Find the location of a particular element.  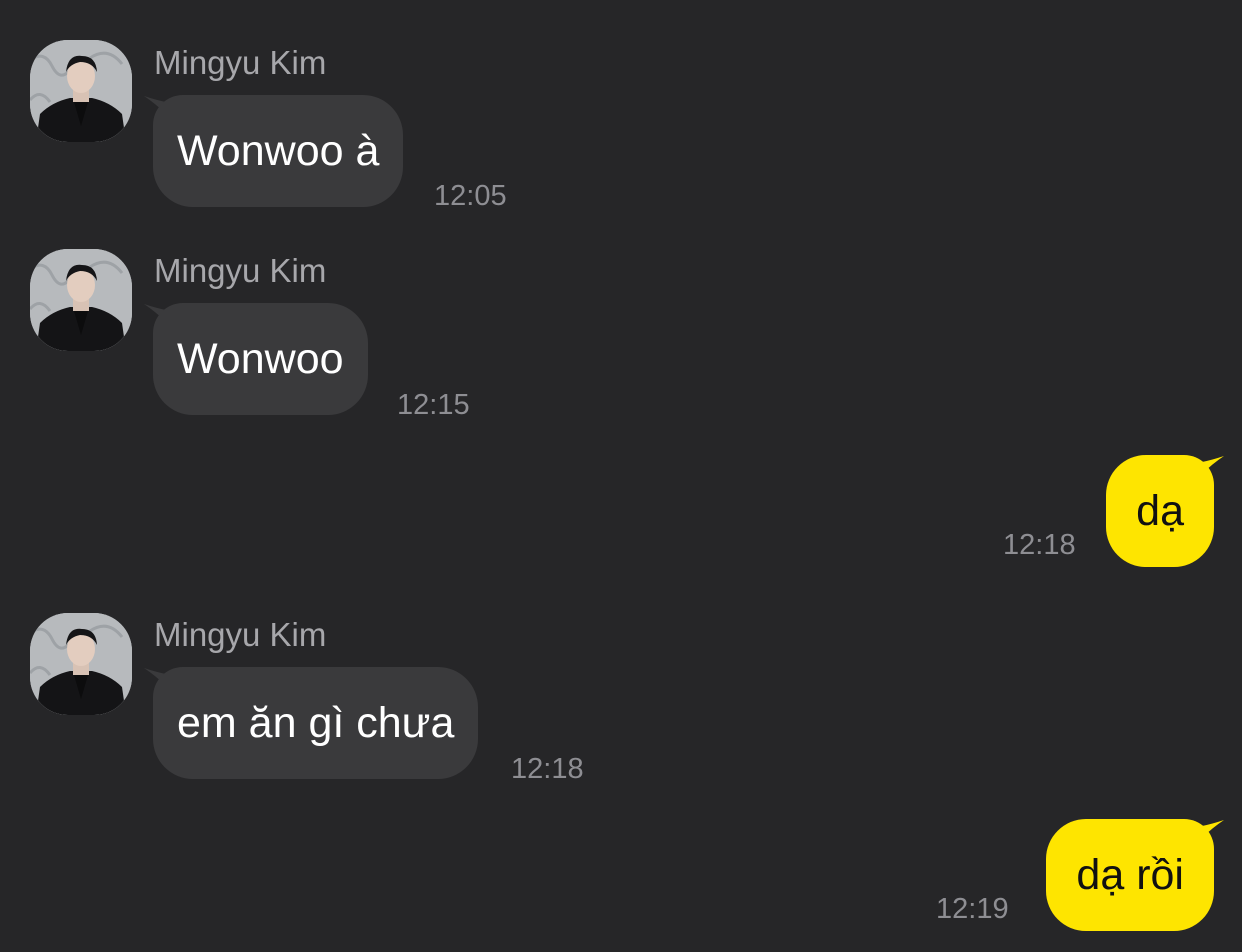

message-time: 12:19 is located at coordinates (972, 909).